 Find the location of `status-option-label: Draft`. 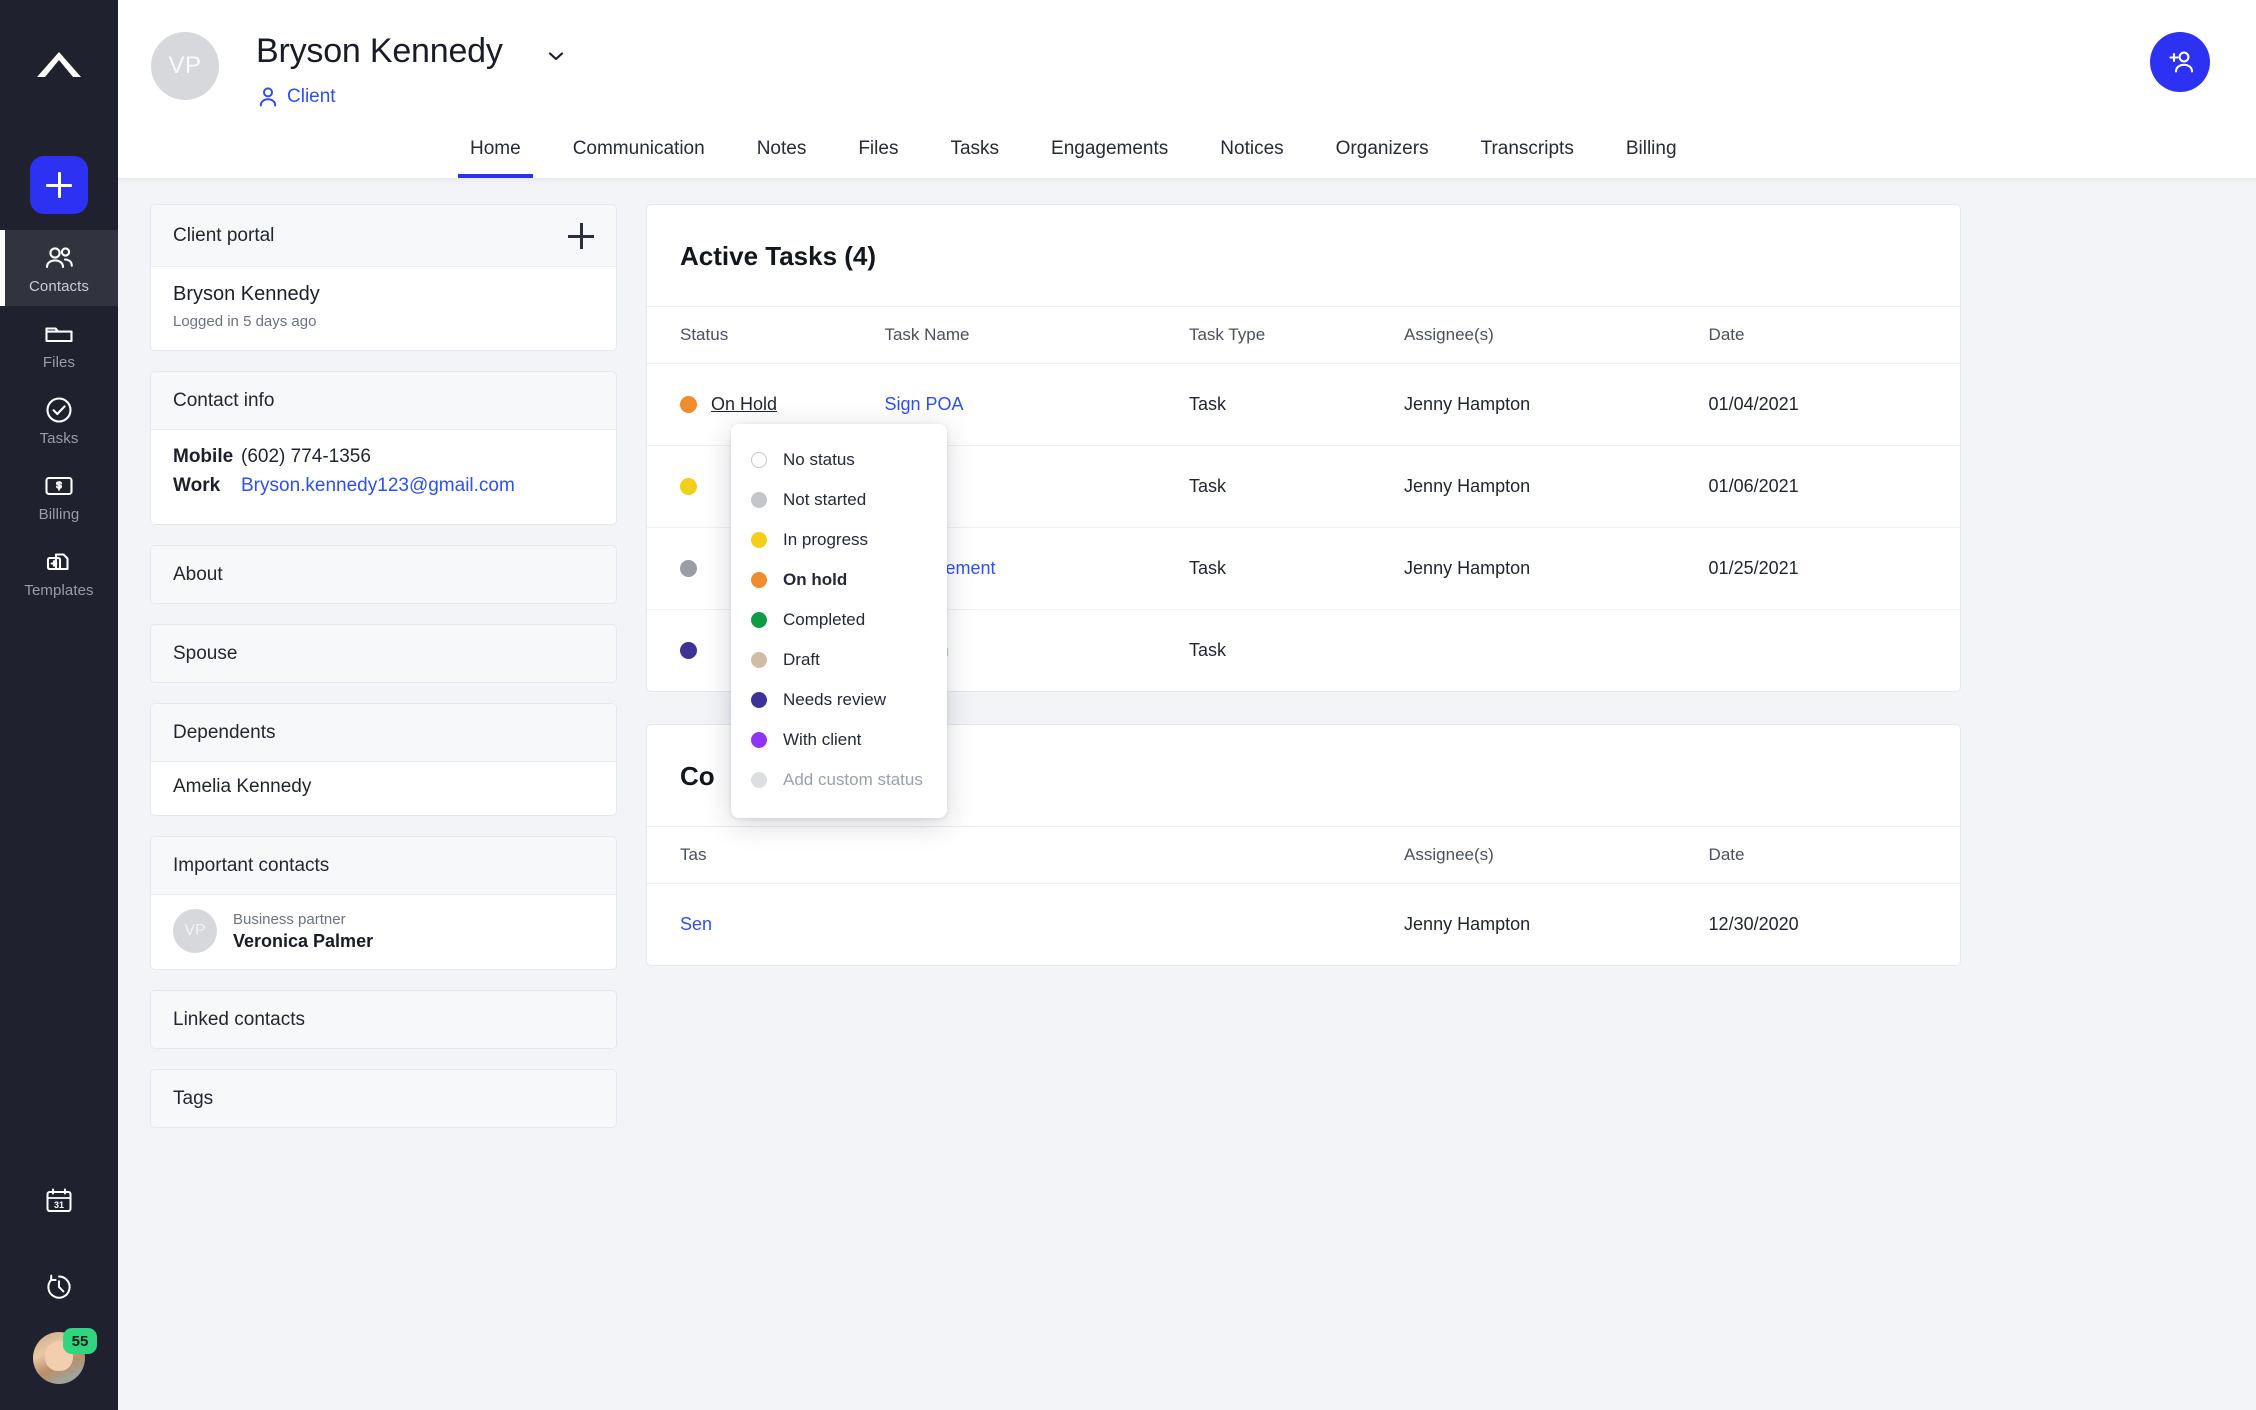

status-option-label: Draft is located at coordinates (801, 659).